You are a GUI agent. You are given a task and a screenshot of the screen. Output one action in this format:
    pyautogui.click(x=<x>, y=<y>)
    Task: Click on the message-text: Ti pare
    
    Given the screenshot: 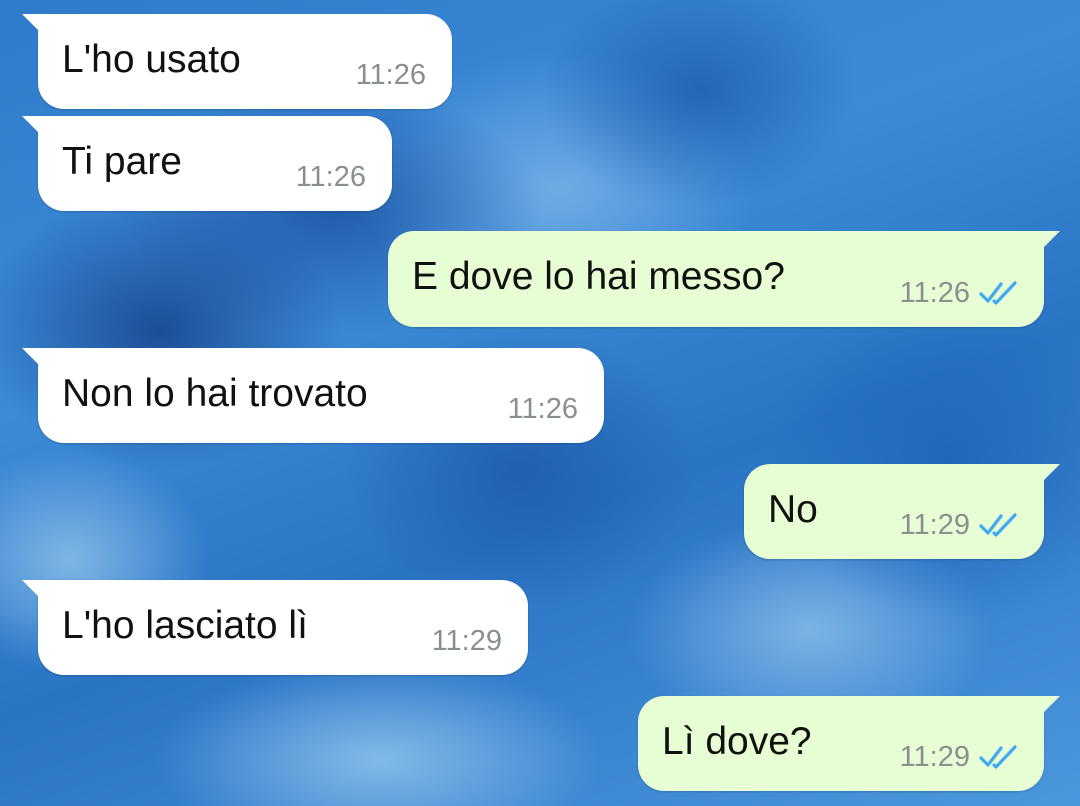 What is the action you would take?
    pyautogui.click(x=122, y=161)
    